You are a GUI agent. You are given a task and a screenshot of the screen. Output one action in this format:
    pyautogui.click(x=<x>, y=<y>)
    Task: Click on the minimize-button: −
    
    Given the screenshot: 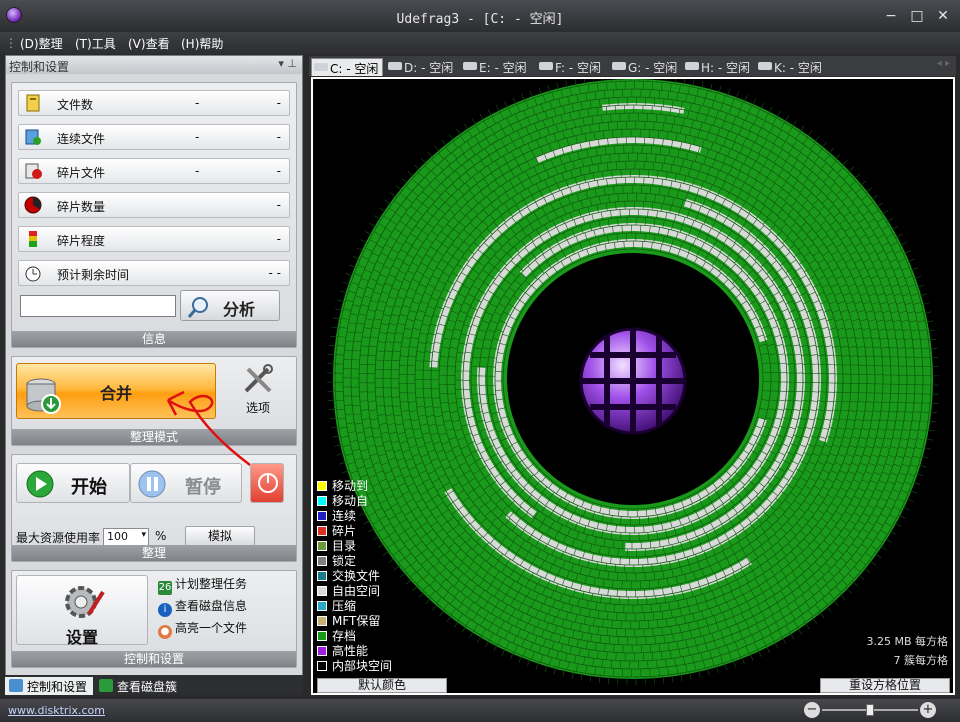 What is the action you would take?
    pyautogui.click(x=891, y=16)
    